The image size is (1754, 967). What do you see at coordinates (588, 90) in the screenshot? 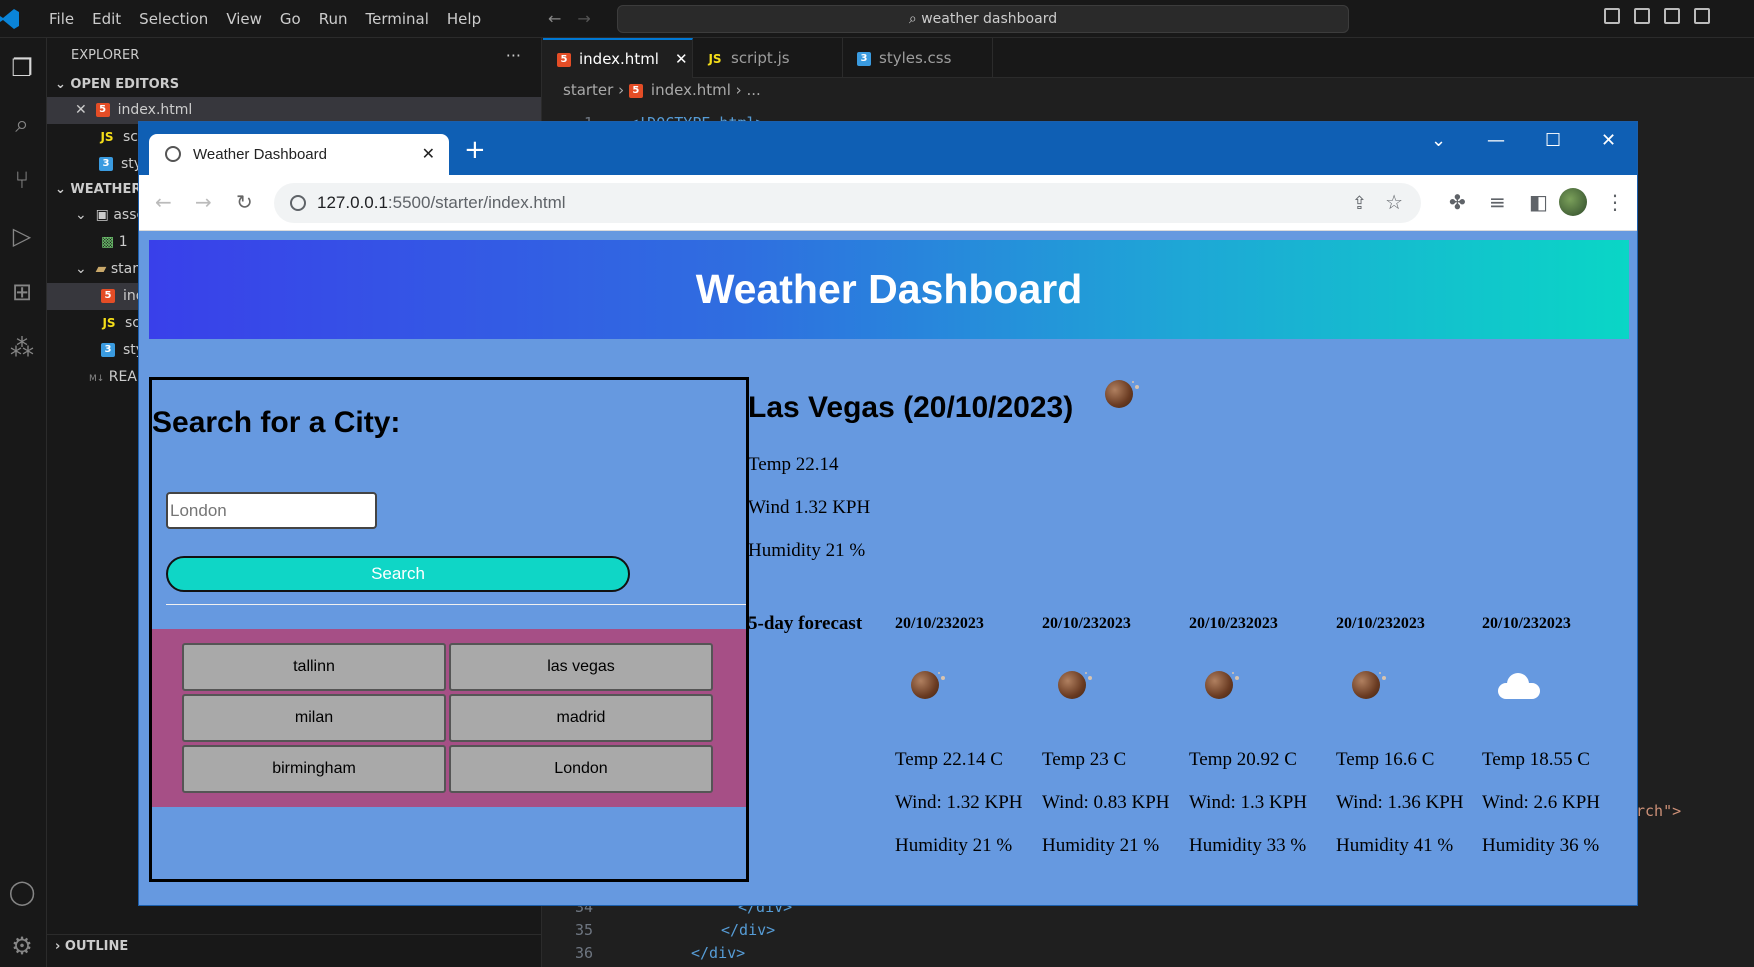
I see `breadcrumb-folder: starter` at bounding box center [588, 90].